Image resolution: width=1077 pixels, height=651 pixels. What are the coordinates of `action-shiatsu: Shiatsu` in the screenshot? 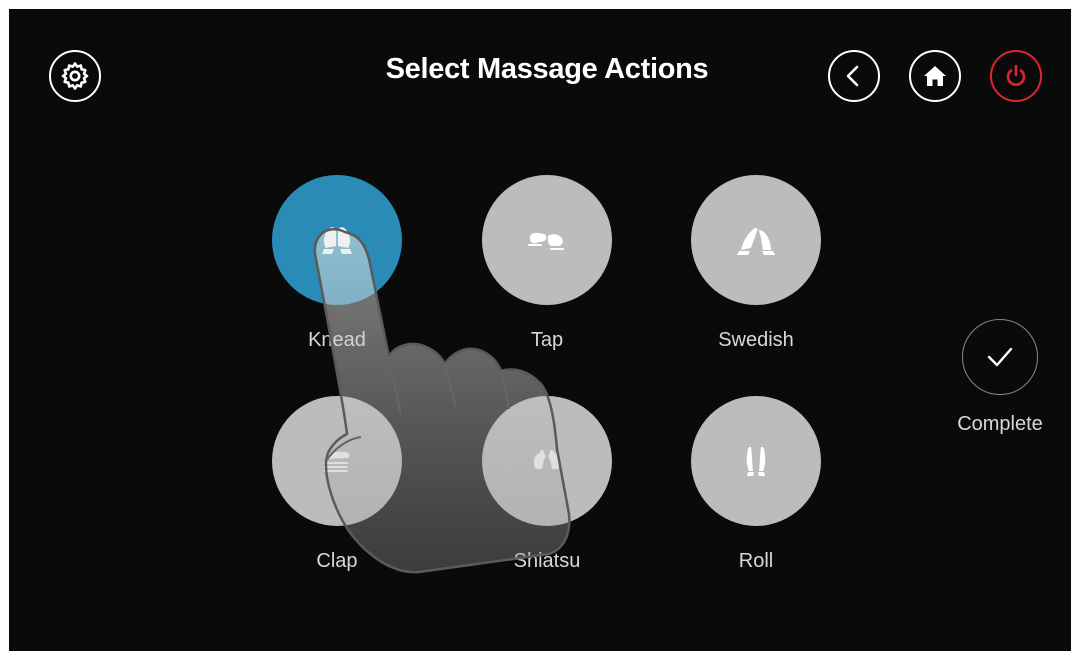 It's located at (547, 484).